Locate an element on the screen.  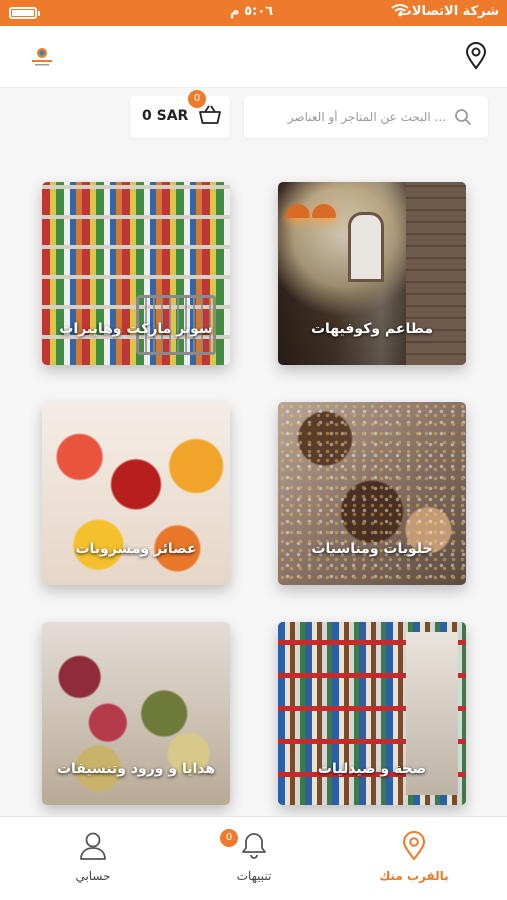
user-icon is located at coordinates (93, 848).